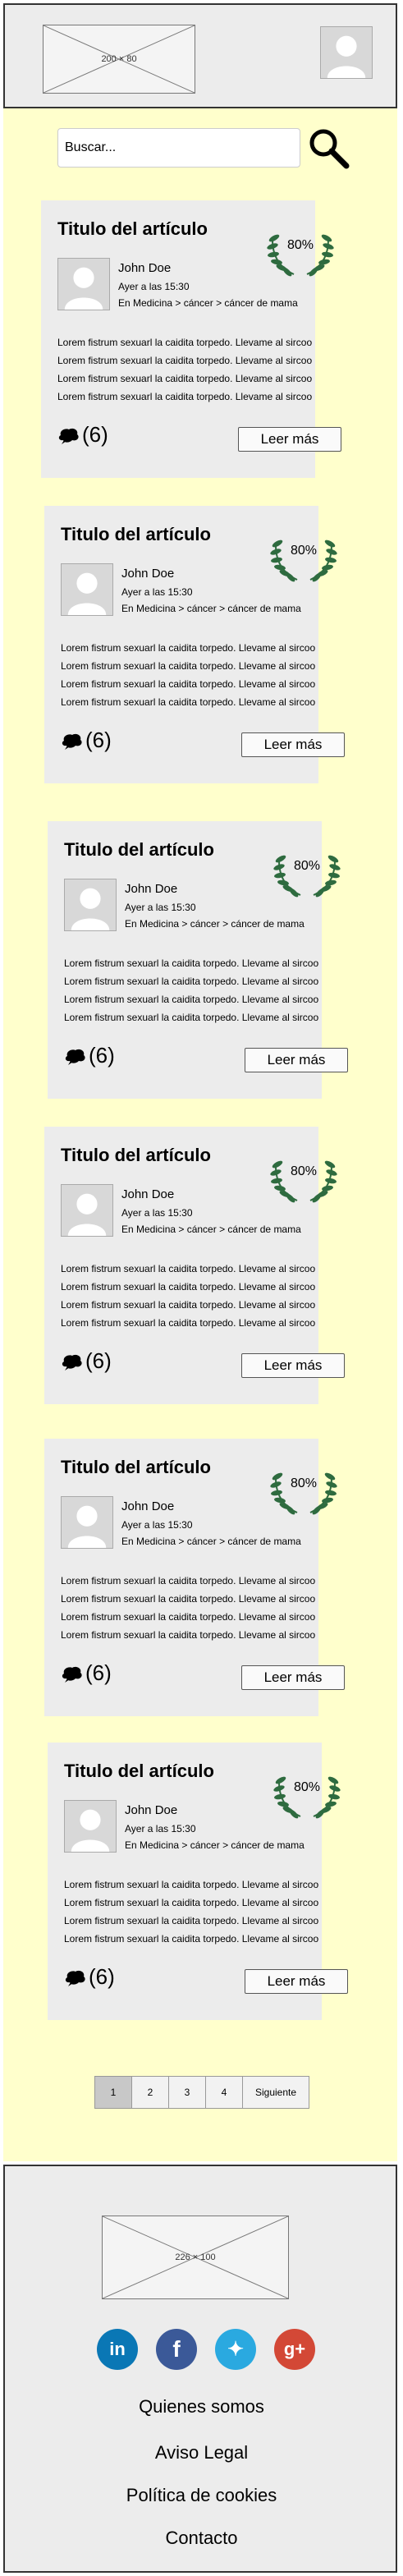 Image resolution: width=403 pixels, height=2576 pixels. Describe the element at coordinates (235, 2349) in the screenshot. I see `twitter-icon: ✦` at that location.